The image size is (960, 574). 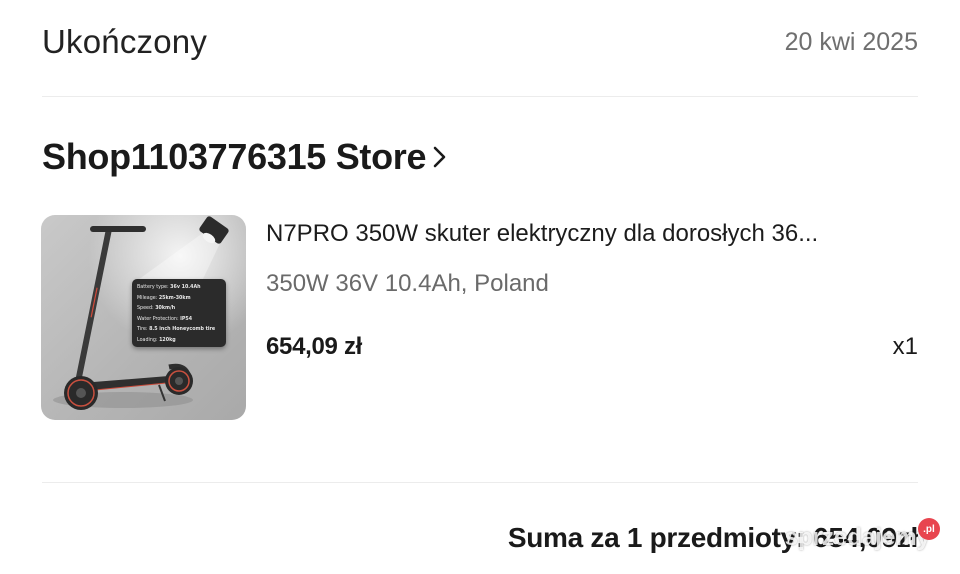 I want to click on store-name: Shop1103776315 Store, so click(x=234, y=156).